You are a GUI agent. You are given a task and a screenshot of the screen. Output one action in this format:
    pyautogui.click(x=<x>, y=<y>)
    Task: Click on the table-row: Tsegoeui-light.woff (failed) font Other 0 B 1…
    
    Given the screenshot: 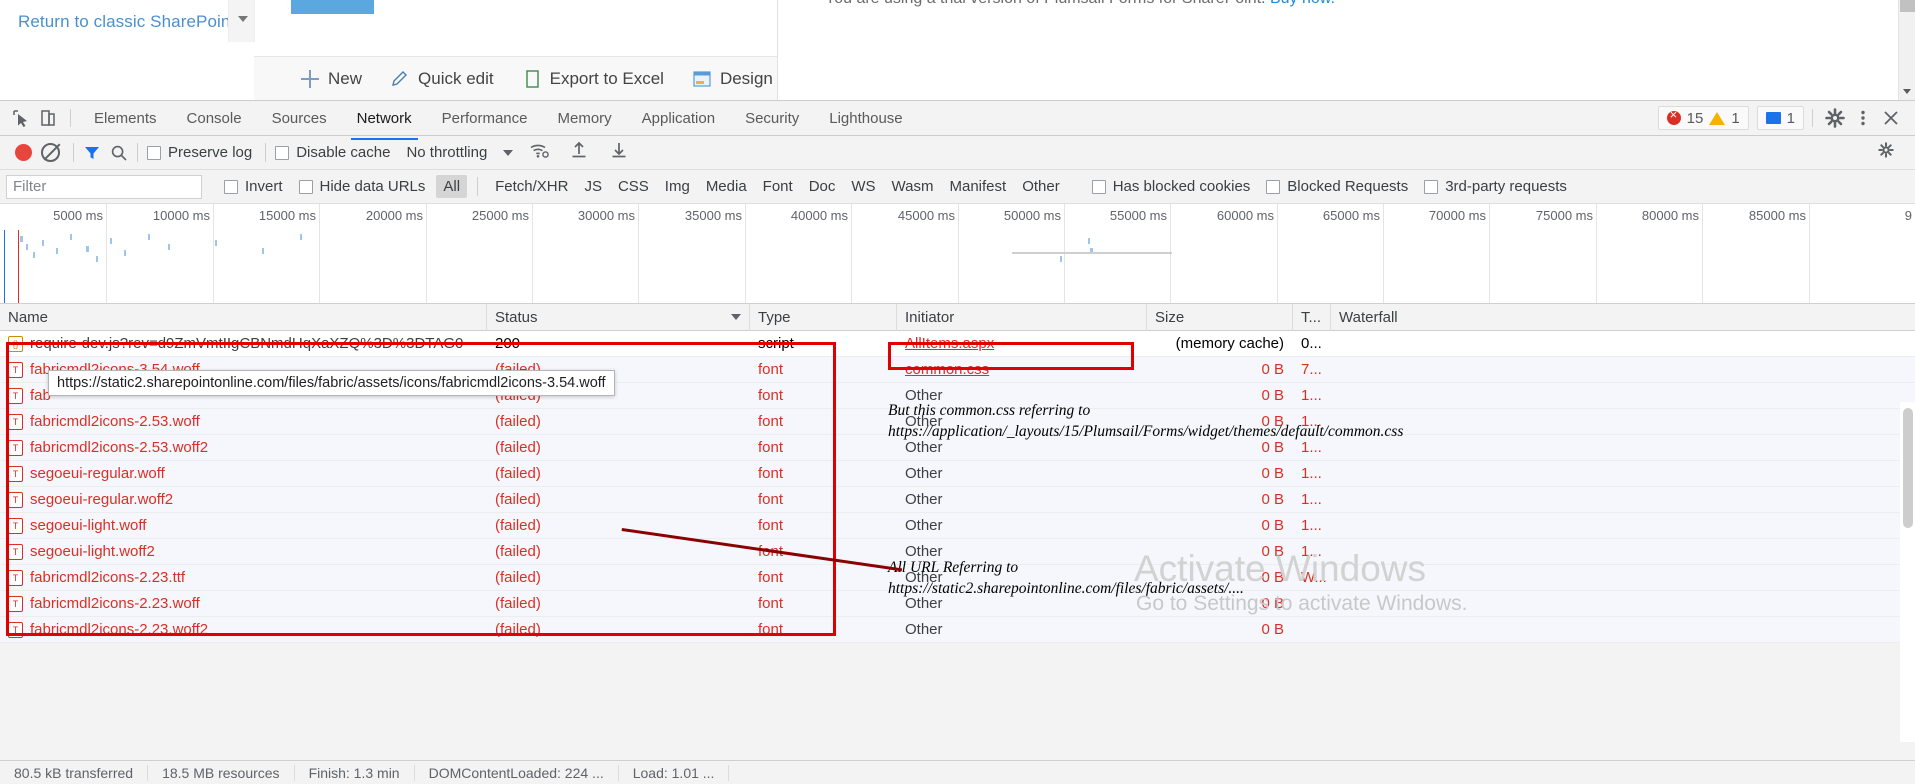 What is the action you would take?
    pyautogui.click(x=957, y=526)
    